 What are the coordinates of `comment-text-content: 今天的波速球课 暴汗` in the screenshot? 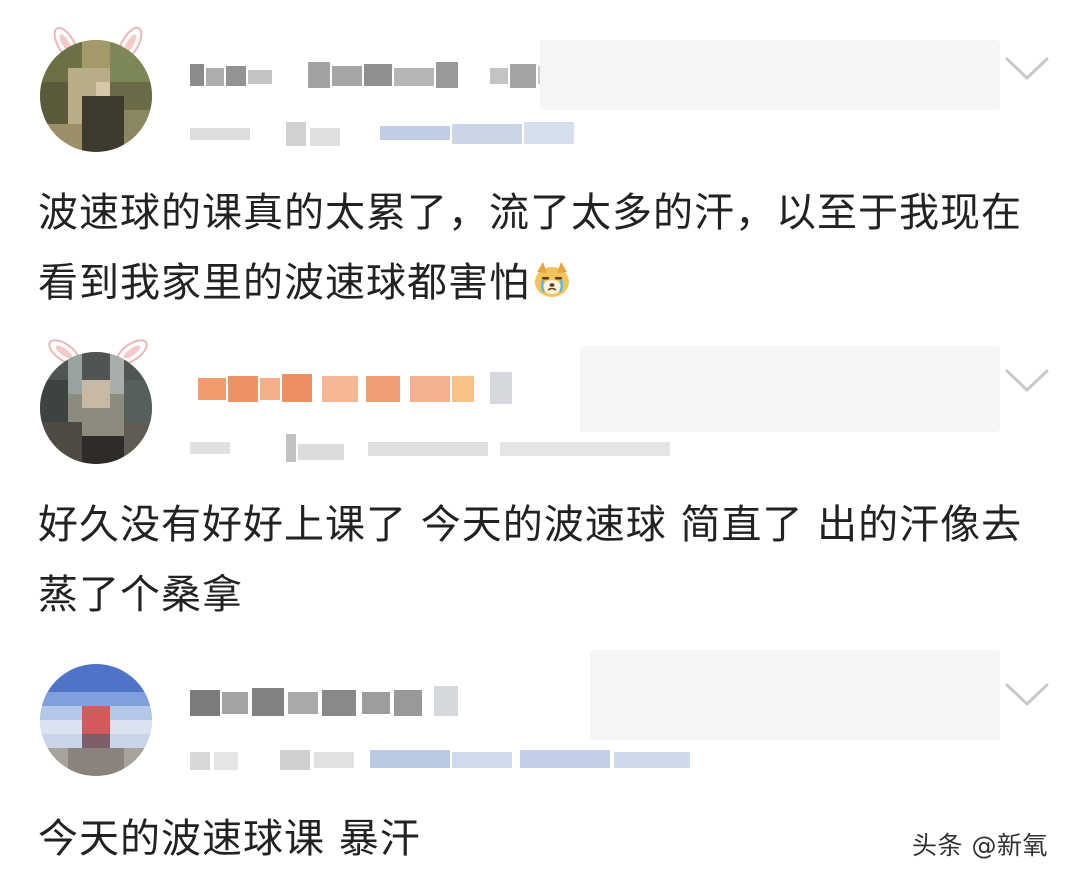 It's located at (229, 839).